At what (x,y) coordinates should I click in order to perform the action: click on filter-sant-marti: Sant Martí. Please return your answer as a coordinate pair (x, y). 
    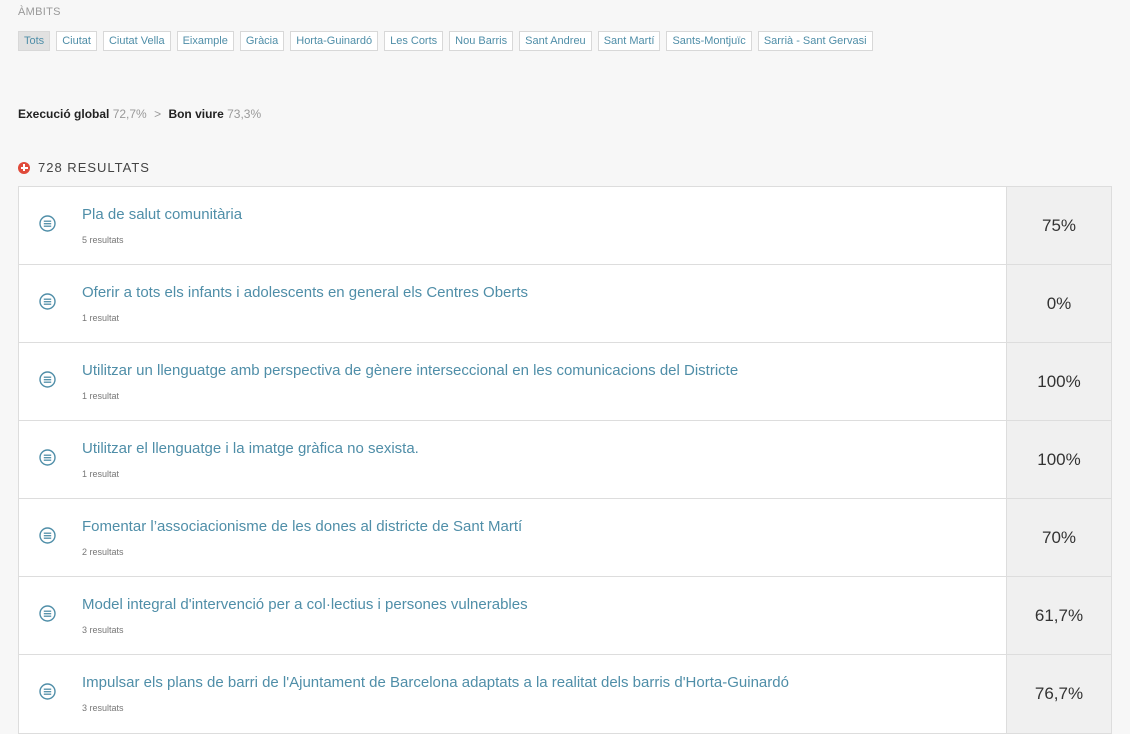
    Looking at the image, I should click on (629, 41).